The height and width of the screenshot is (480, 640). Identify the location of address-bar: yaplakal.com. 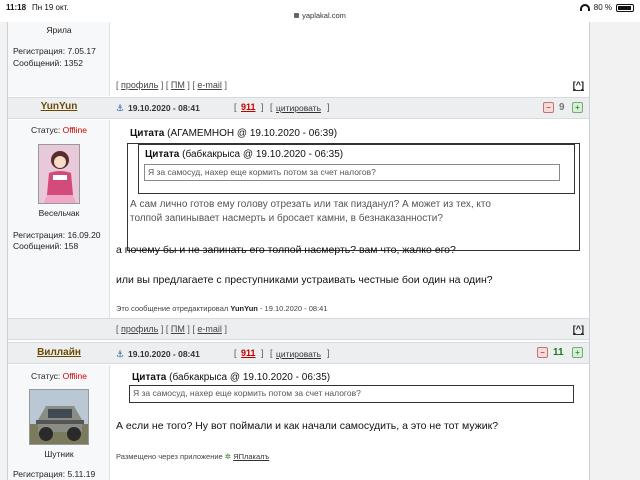
(320, 15).